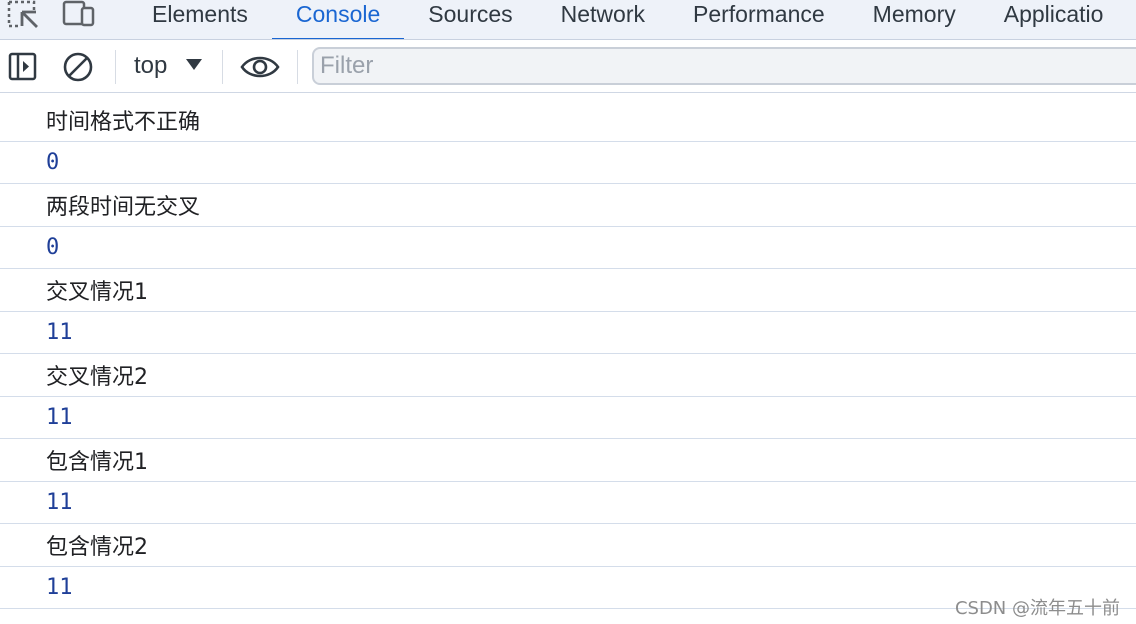 The height and width of the screenshot is (624, 1136). What do you see at coordinates (1037, 608) in the screenshot?
I see `watermark: CSDN @流年五十前` at bounding box center [1037, 608].